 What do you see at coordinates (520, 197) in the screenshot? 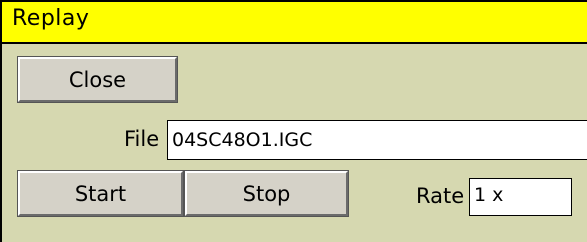
I see `rate-field: 1 x` at bounding box center [520, 197].